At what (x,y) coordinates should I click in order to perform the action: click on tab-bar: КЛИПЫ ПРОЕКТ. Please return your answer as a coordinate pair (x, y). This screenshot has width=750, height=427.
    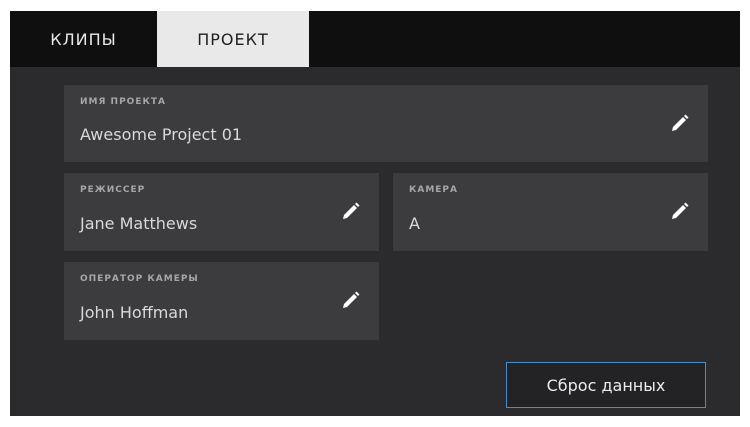
    Looking at the image, I should click on (375, 39).